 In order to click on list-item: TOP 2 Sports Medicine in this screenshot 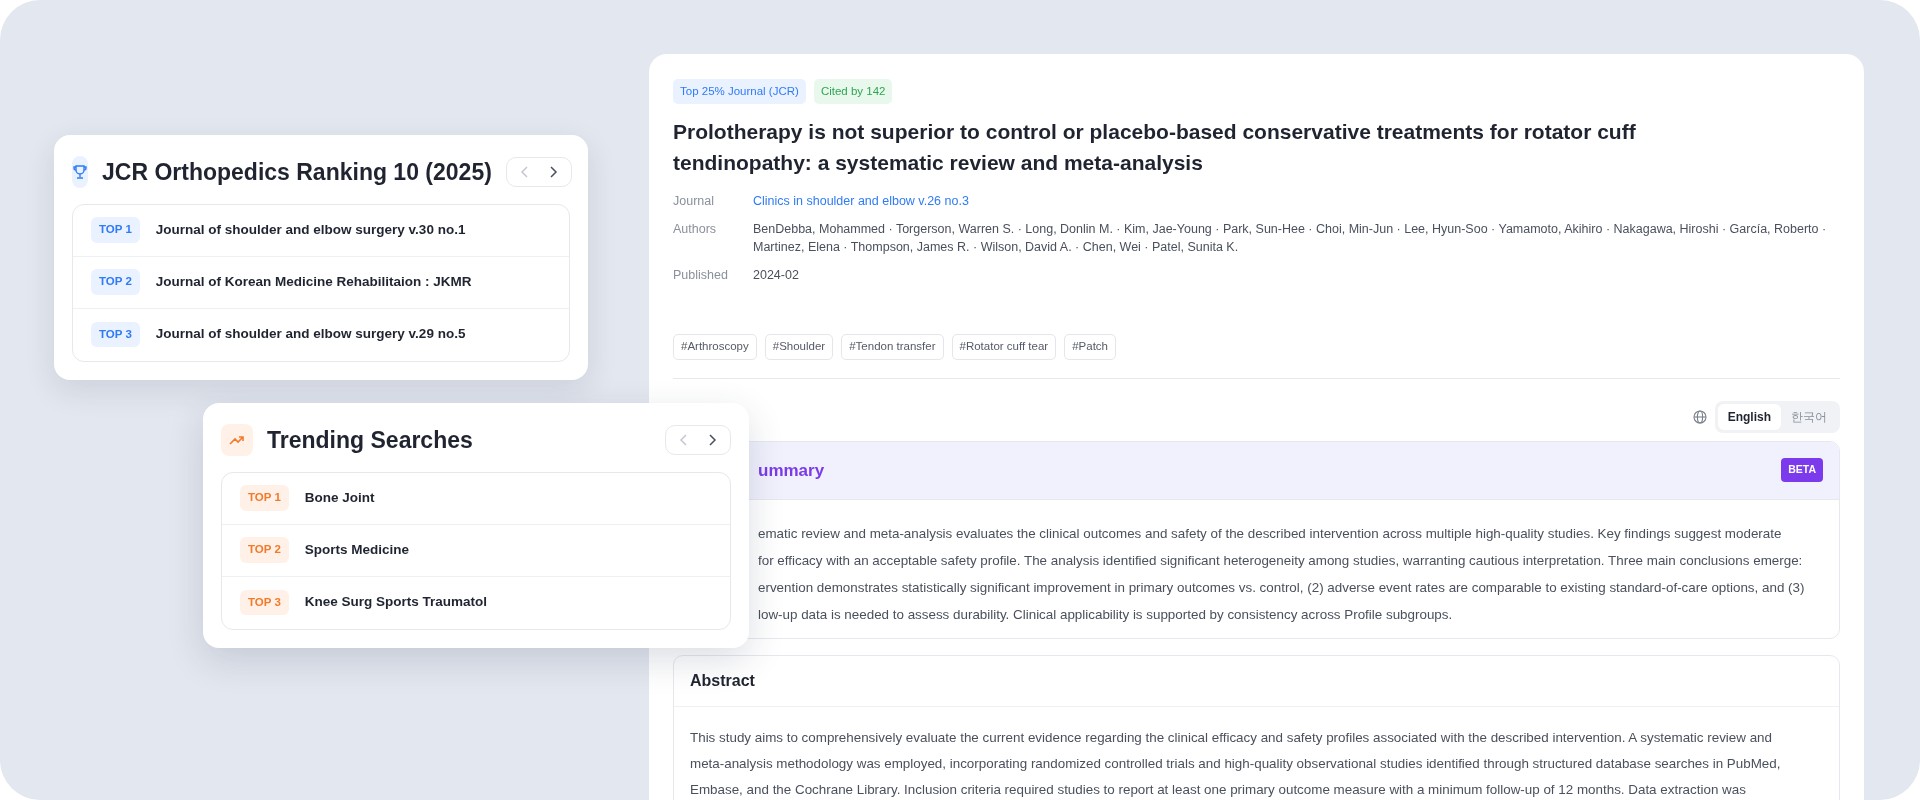, I will do `click(476, 550)`.